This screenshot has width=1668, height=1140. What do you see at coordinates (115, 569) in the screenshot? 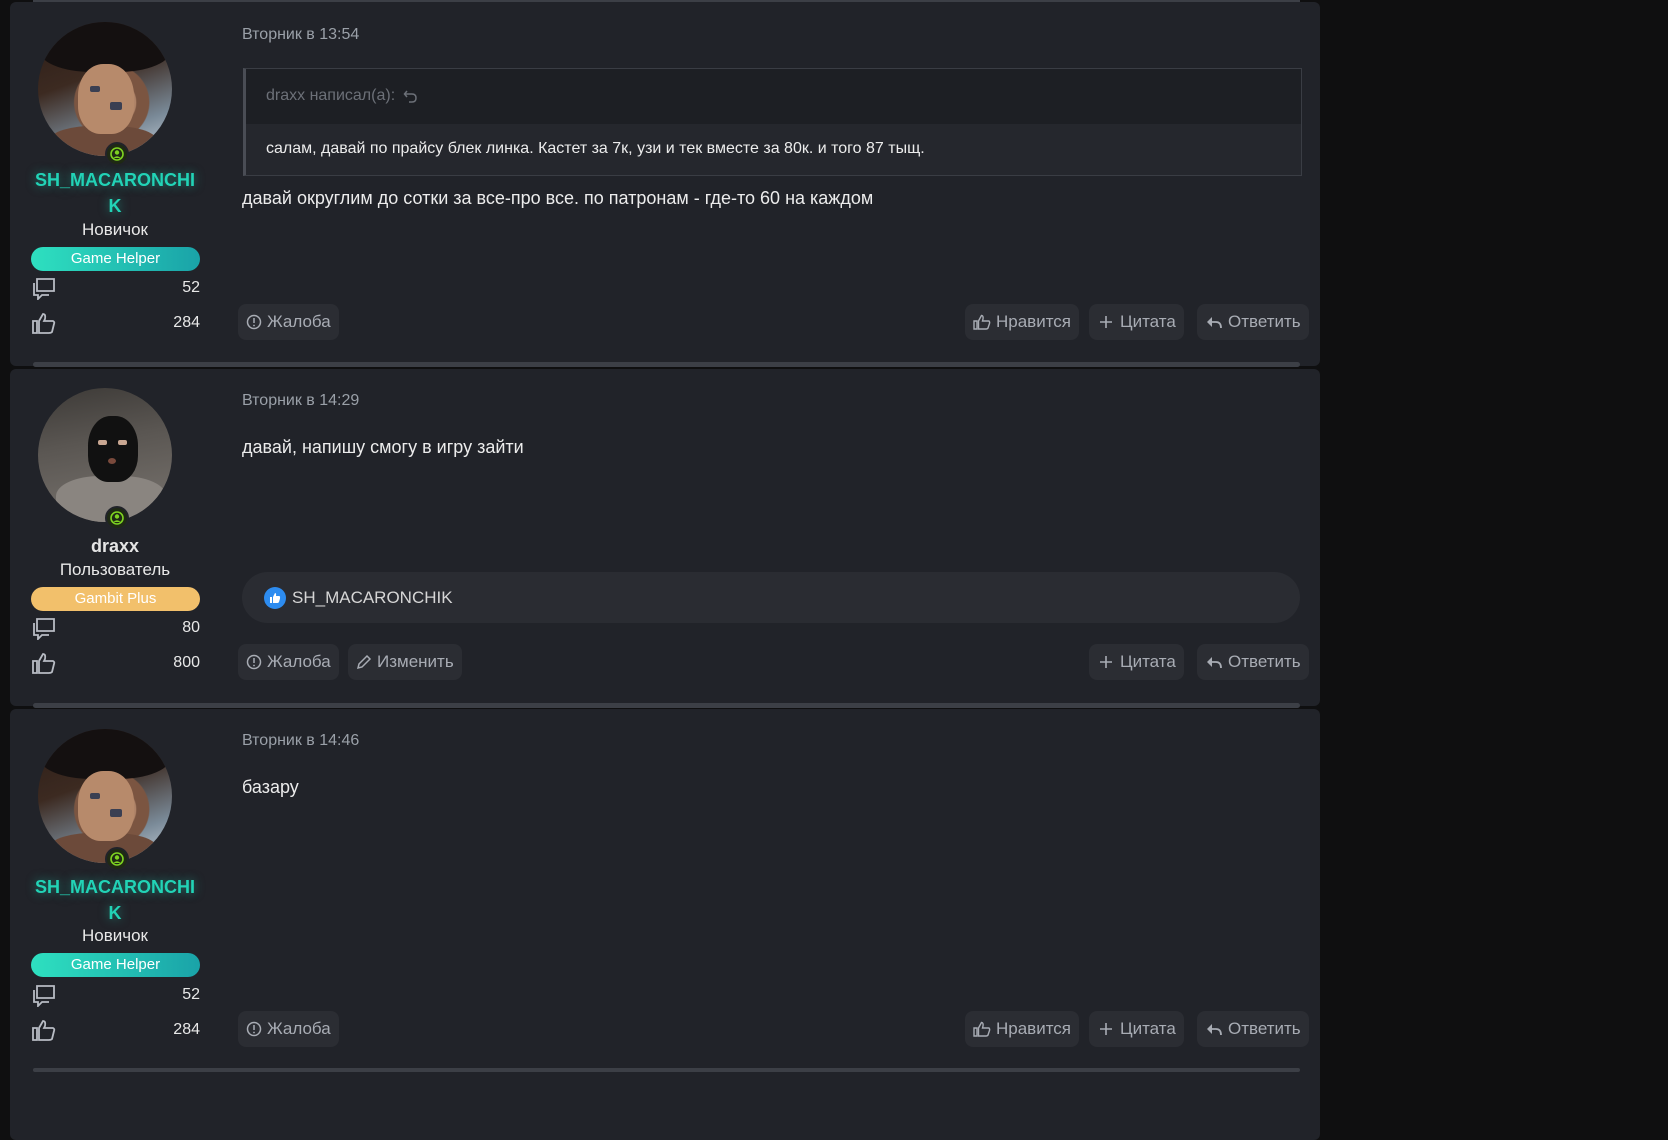
I see `user-title: Пользователь` at bounding box center [115, 569].